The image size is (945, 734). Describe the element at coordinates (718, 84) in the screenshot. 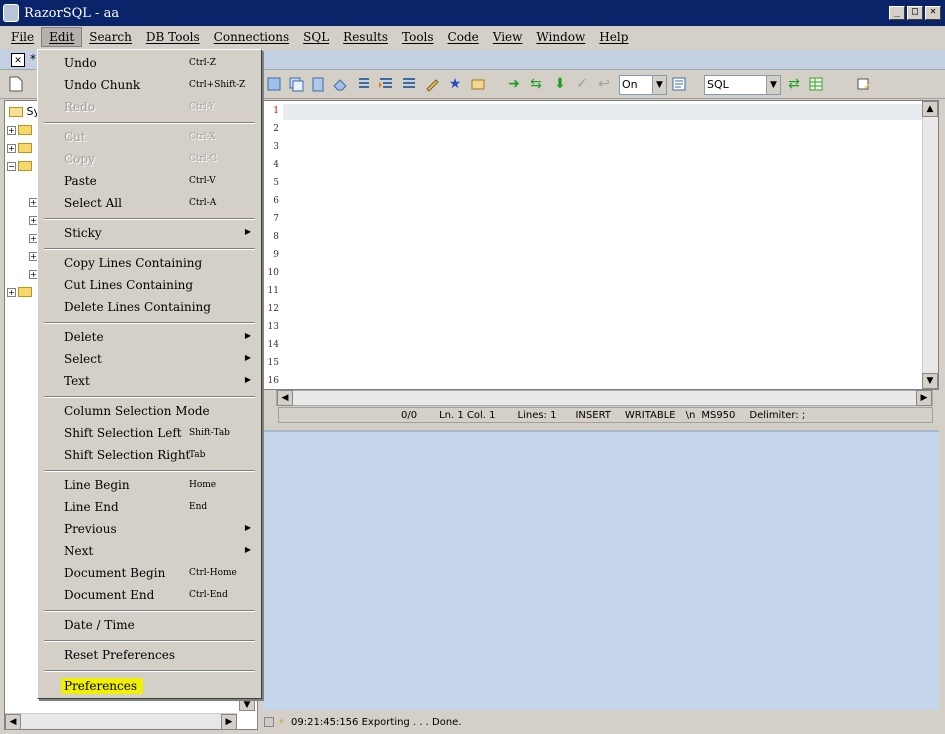

I see `language-value: SQL` at that location.